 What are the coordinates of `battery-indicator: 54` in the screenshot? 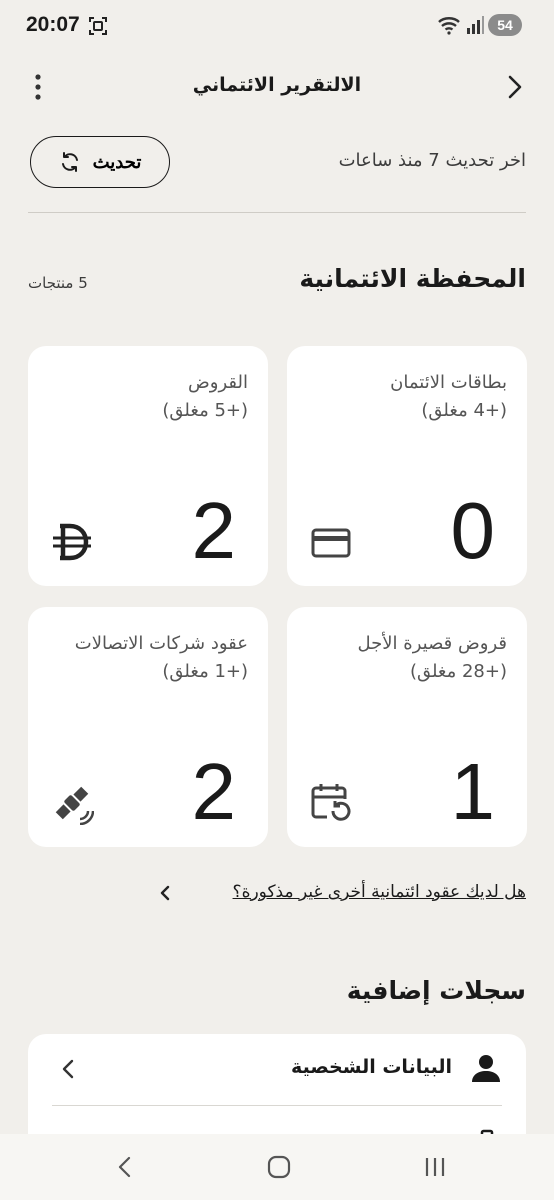 It's located at (505, 25).